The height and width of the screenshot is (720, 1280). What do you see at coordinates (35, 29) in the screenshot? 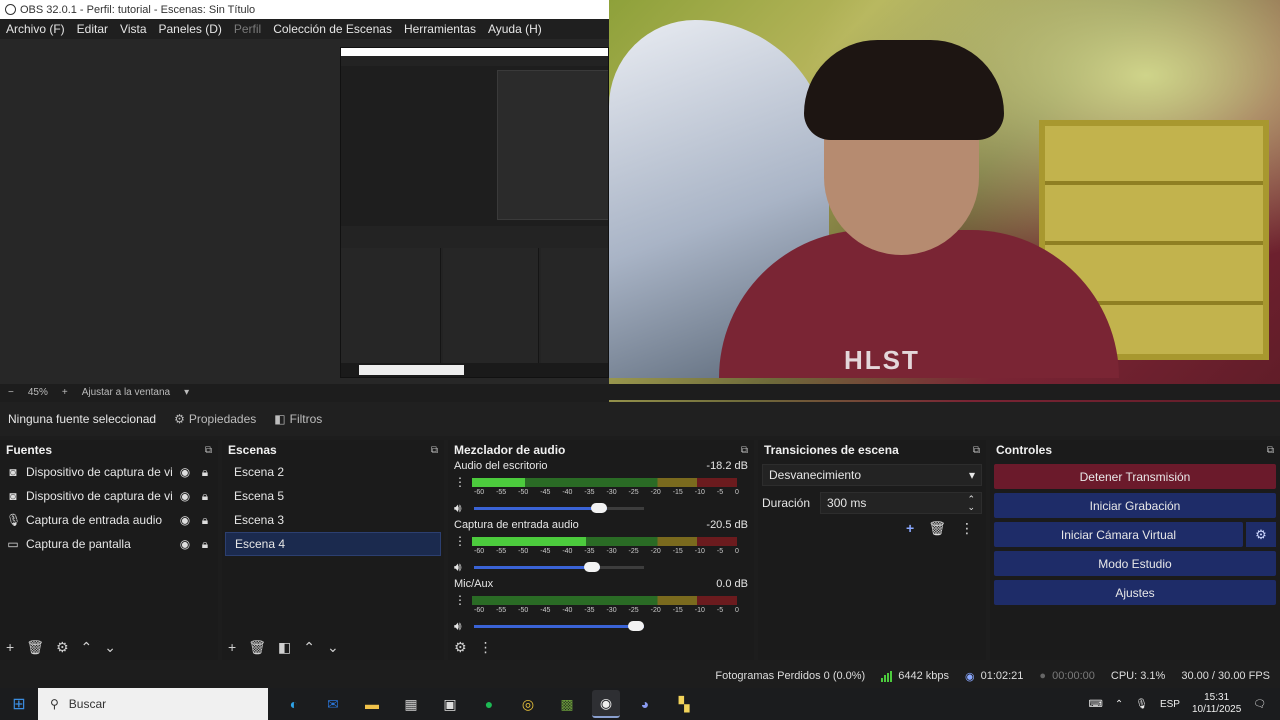
I see `menu-archivo: Archivo (F)` at bounding box center [35, 29].